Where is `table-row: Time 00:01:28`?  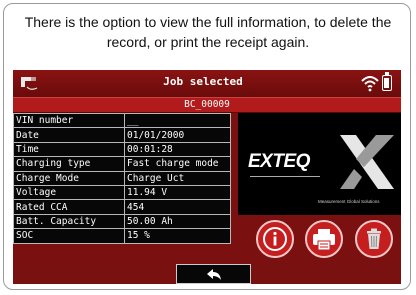
table-row: Time 00:01:28 is located at coordinates (122, 149).